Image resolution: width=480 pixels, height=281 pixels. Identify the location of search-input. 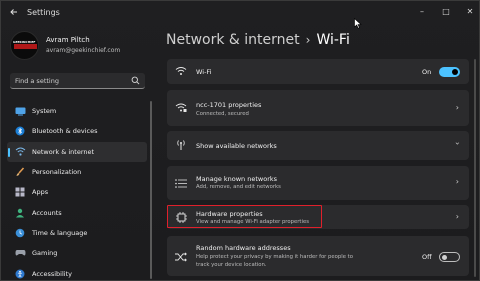
(69, 81).